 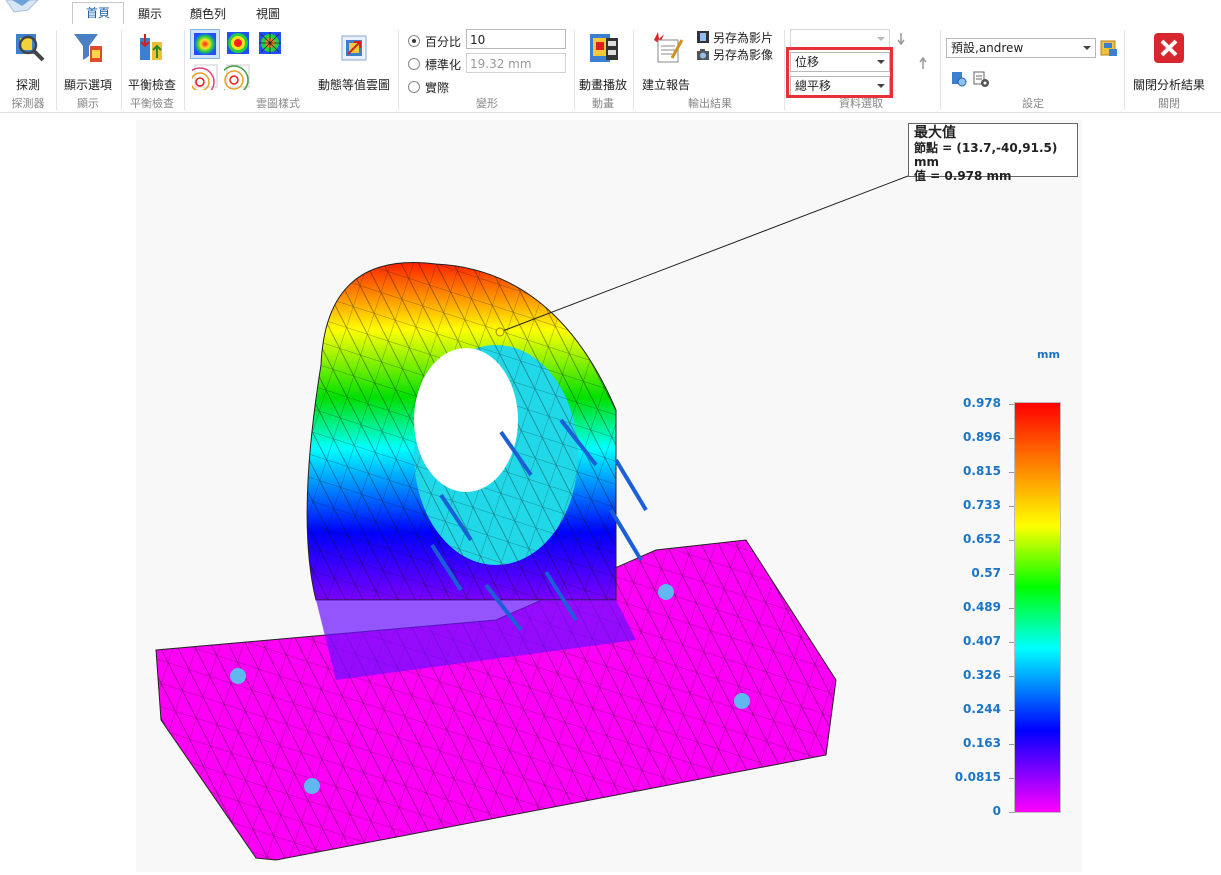 What do you see at coordinates (88, 48) in the screenshot?
I see `filter-icon` at bounding box center [88, 48].